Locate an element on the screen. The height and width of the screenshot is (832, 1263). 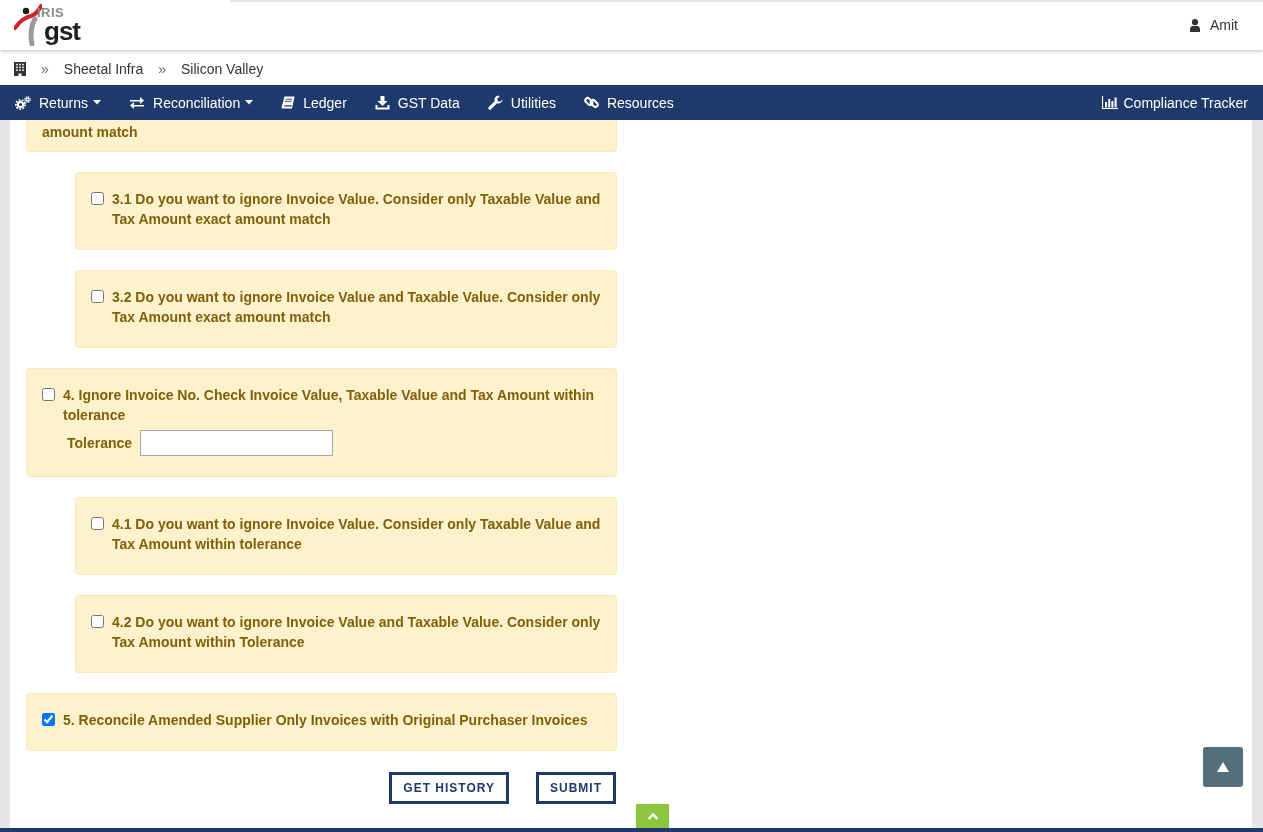
bar-chart-icon is located at coordinates (1109, 102).